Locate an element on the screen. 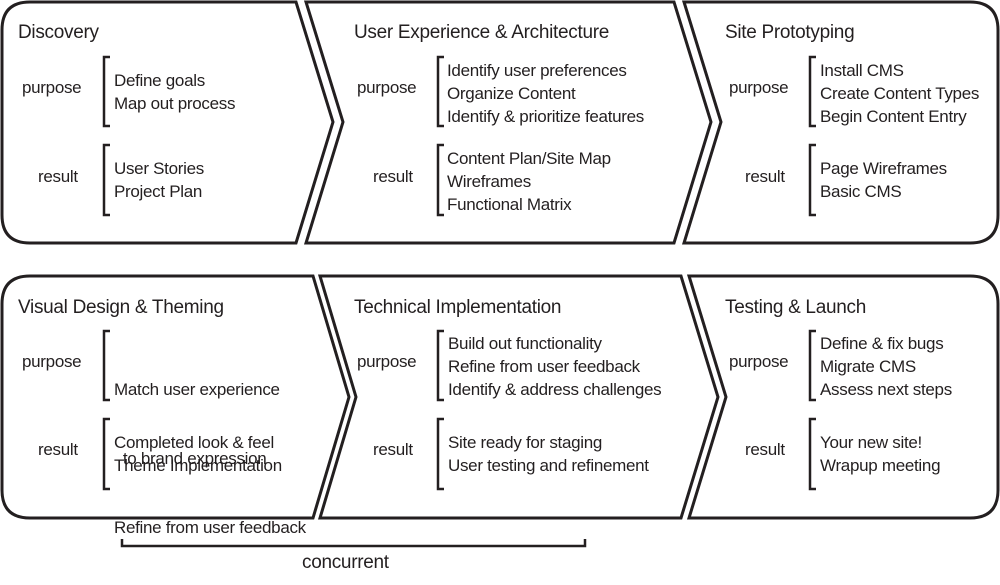  result-item: Wrapup meeting is located at coordinates (880, 465).